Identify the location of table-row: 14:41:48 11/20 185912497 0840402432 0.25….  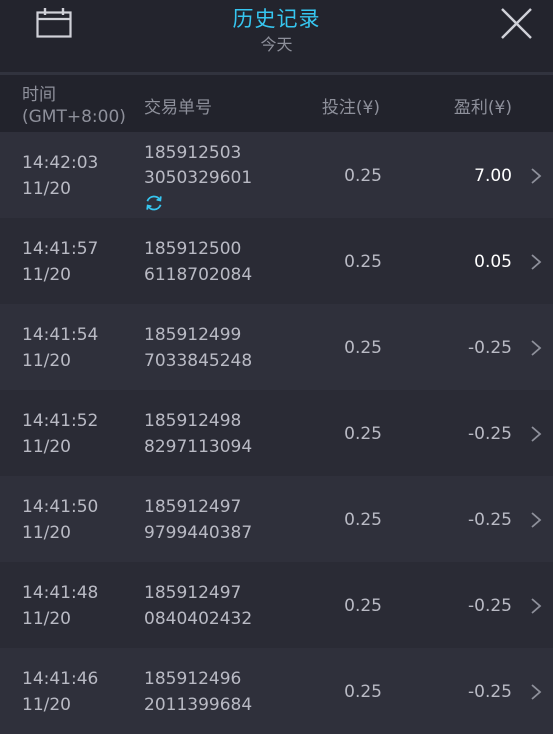
(276, 605).